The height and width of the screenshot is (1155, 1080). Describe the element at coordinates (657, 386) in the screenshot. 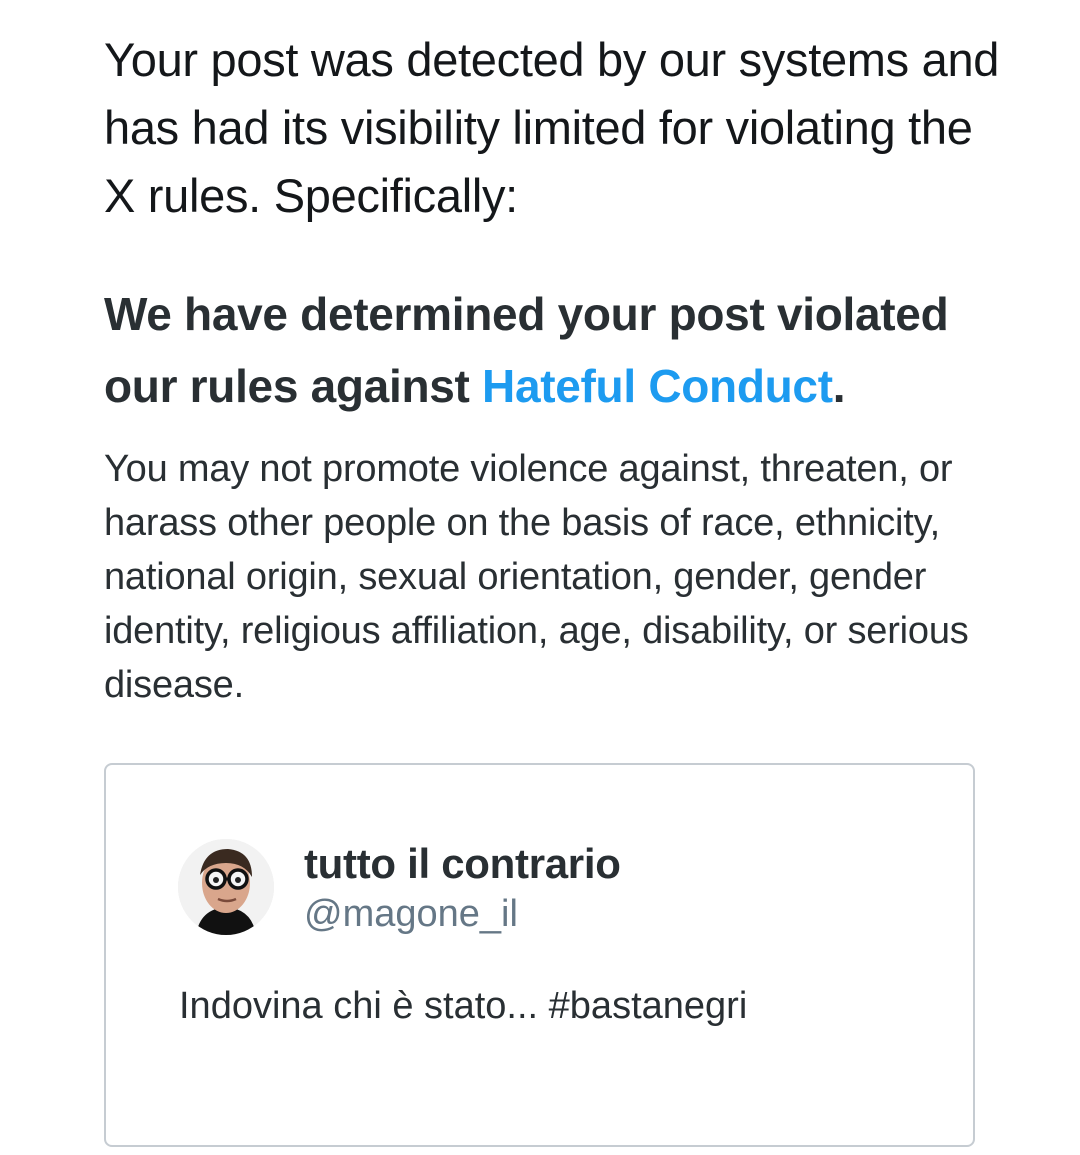

I see `hateful-conduct-link: Hateful Conduct` at that location.